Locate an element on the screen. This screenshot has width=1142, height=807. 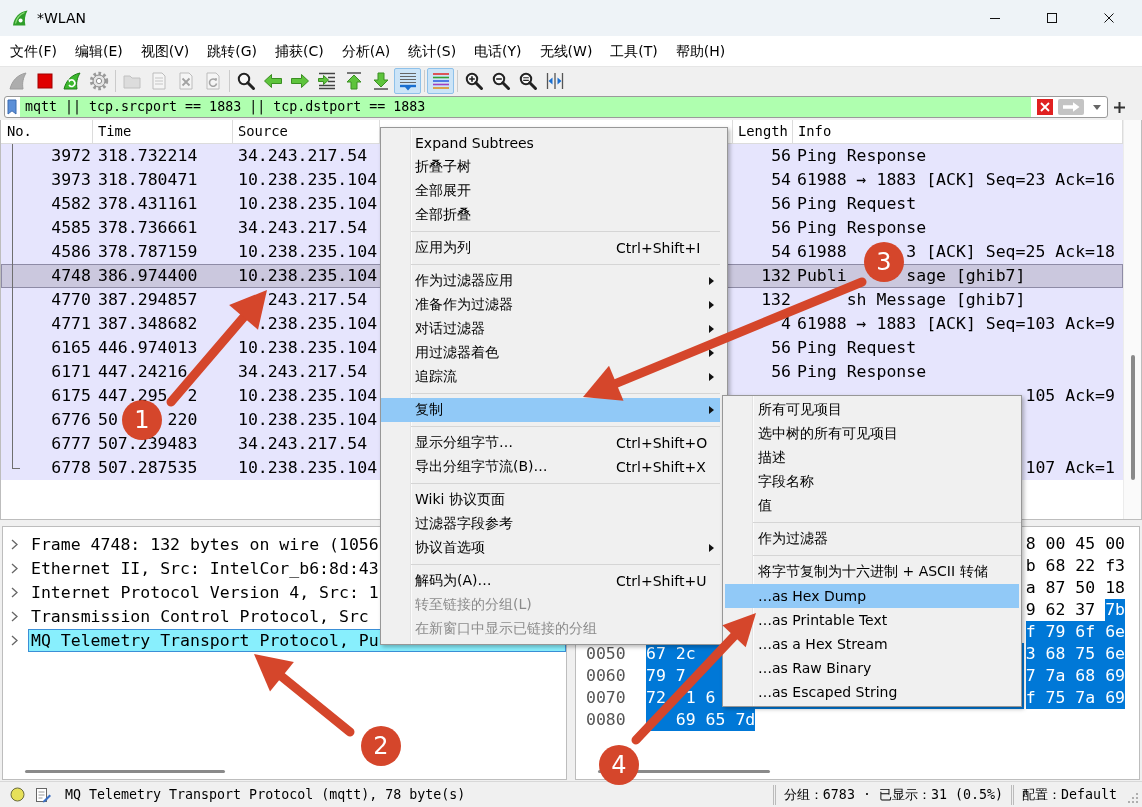
table-cell-text: 507.287535 is located at coordinates (148, 468).